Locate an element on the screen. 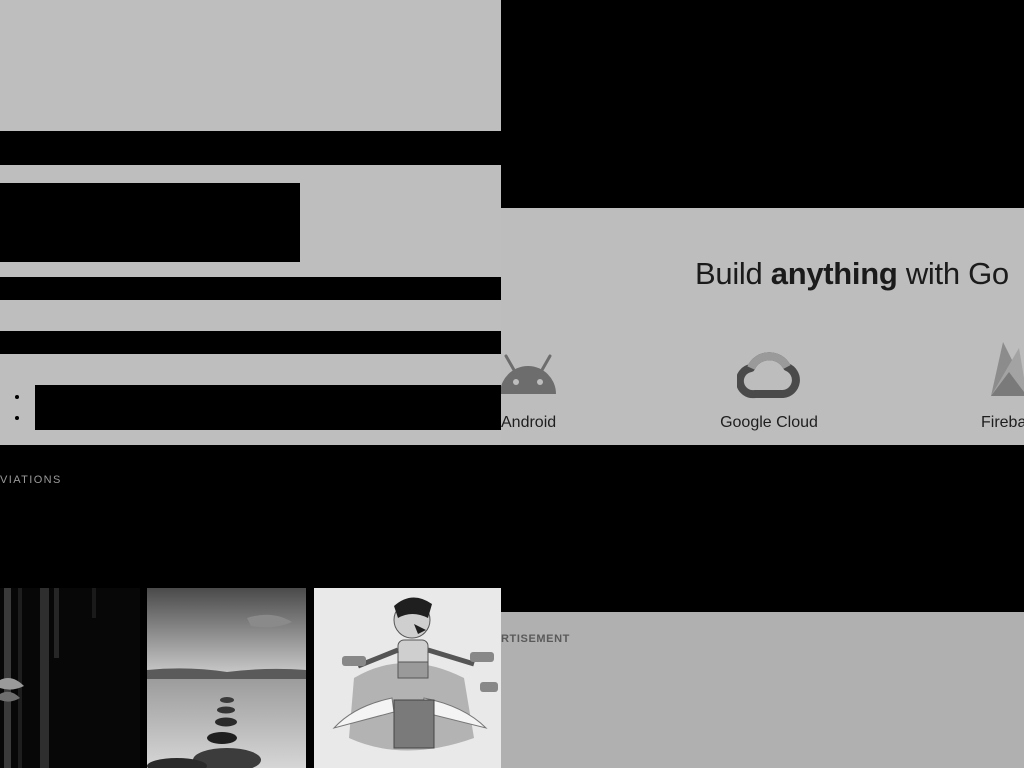 Image resolution: width=1024 pixels, height=768 pixels. product-android: Android is located at coordinates (547, 384).